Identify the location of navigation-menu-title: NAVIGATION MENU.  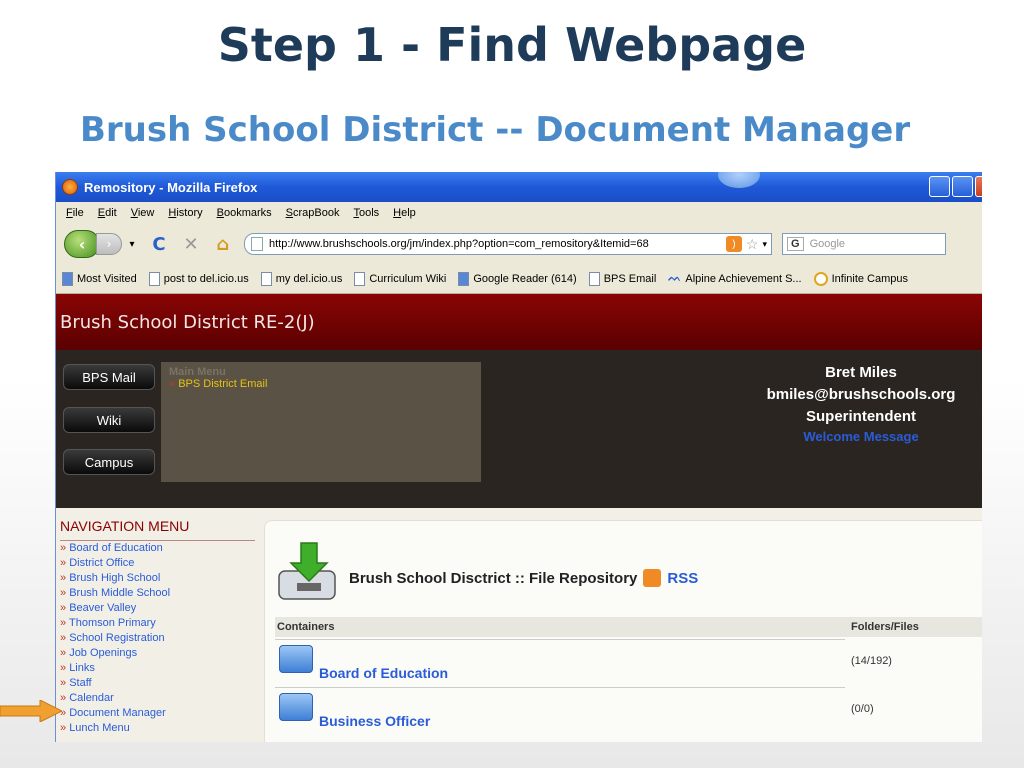
(125, 526).